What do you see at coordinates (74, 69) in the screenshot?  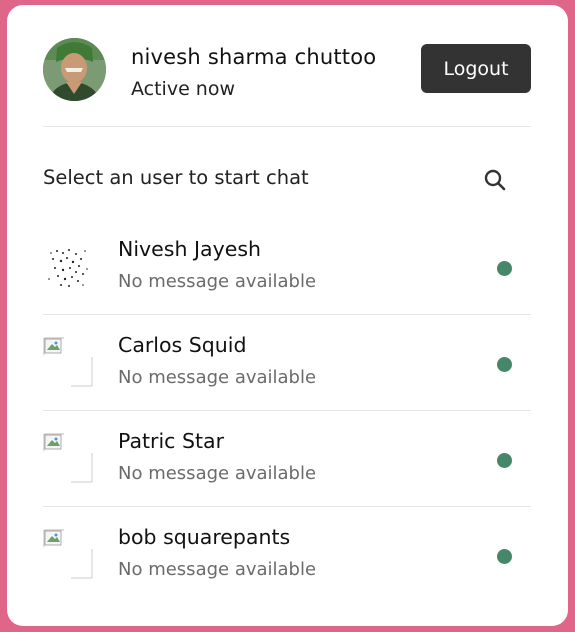 I see `current-user-avatar` at bounding box center [74, 69].